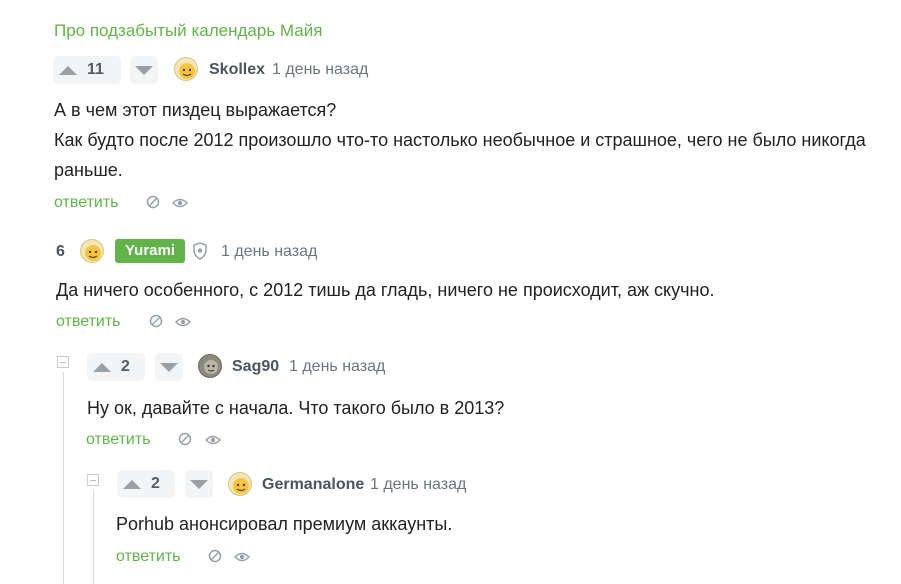  Describe the element at coordinates (60, 251) in the screenshot. I see `vote-count: 6` at that location.